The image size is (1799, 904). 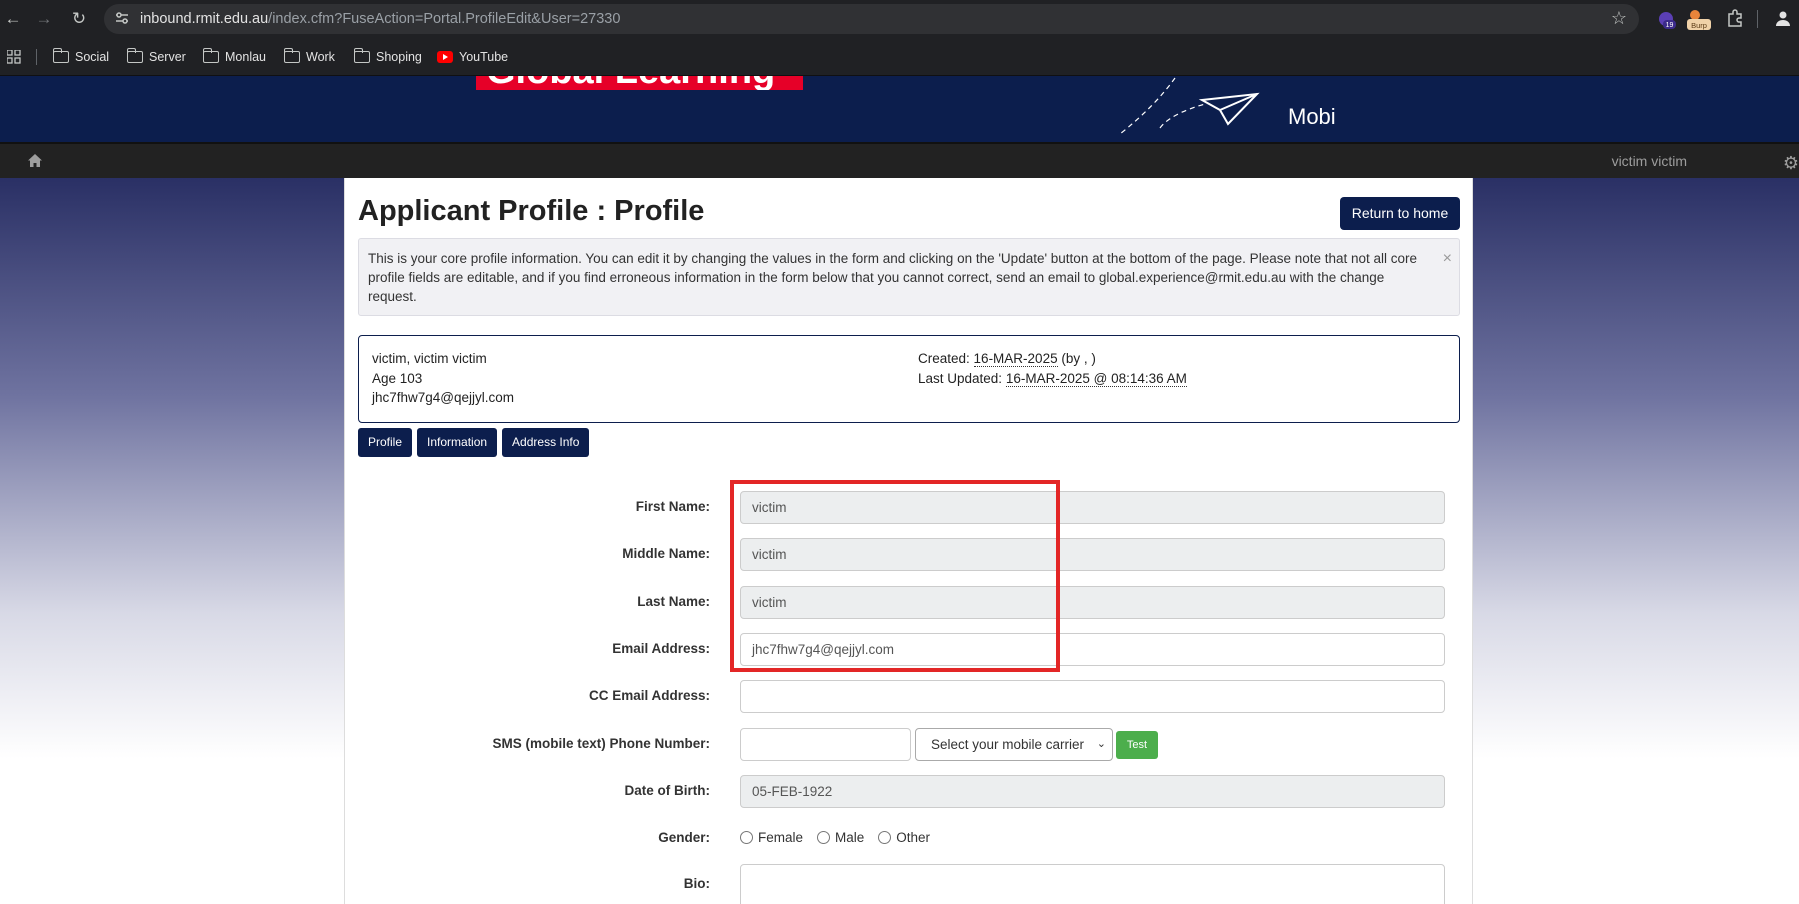 I want to click on bookmark-work: Work, so click(x=309, y=57).